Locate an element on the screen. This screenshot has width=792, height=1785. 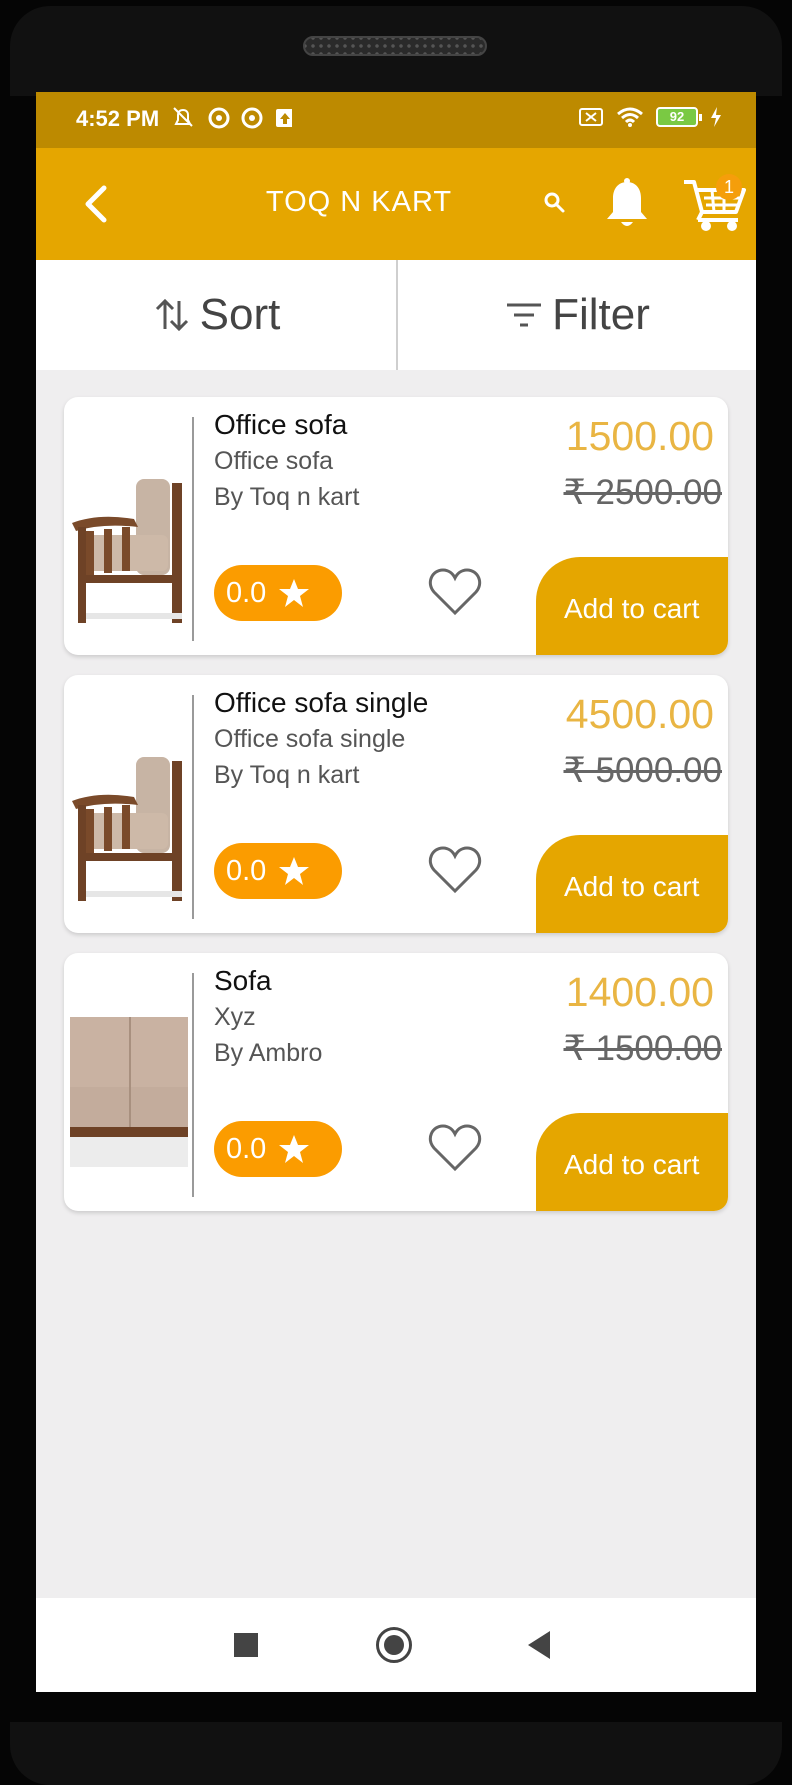
sort-icon is located at coordinates (171, 315).